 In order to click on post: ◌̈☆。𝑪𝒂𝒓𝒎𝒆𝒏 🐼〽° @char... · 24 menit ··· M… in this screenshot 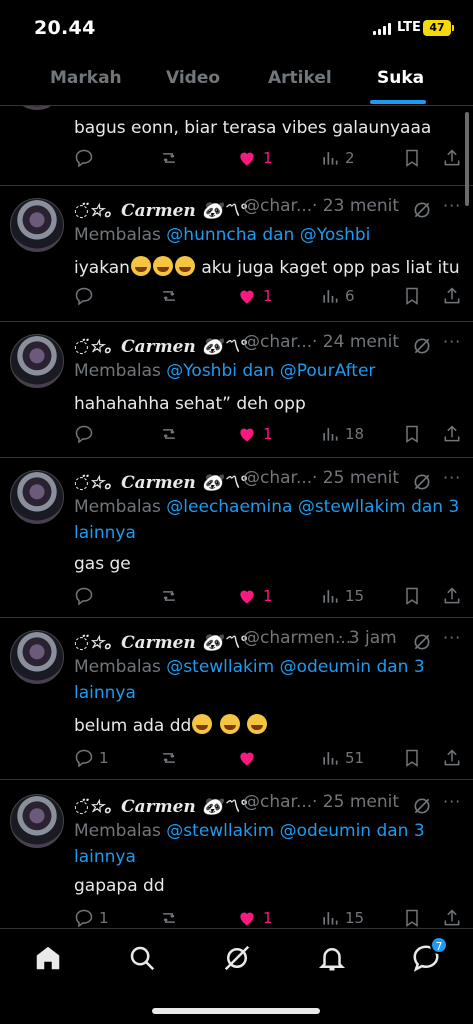, I will do `click(236, 390)`.